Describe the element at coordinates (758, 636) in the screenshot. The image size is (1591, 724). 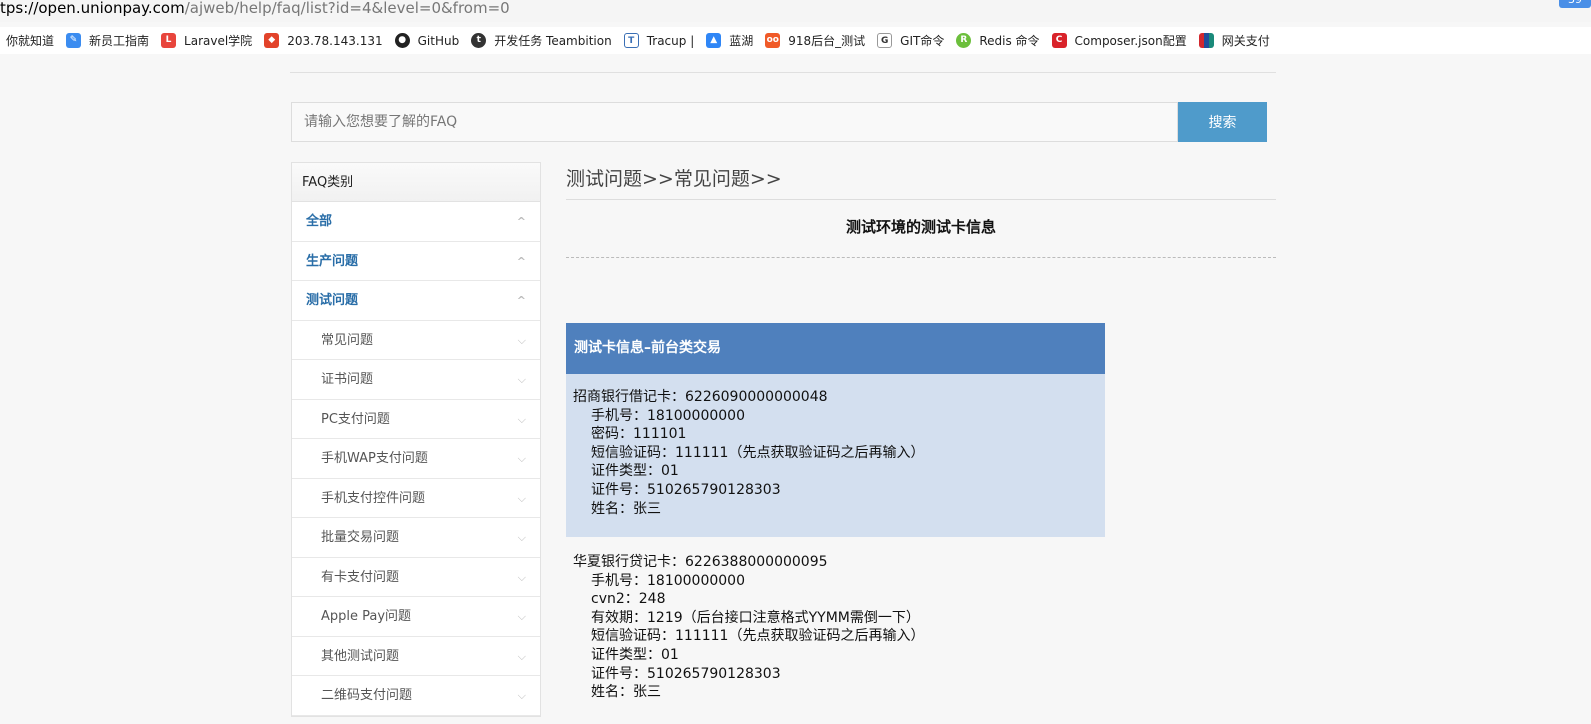
I see `info-line: 短信验证码：111111（先点获取验证码之后再输入）` at that location.